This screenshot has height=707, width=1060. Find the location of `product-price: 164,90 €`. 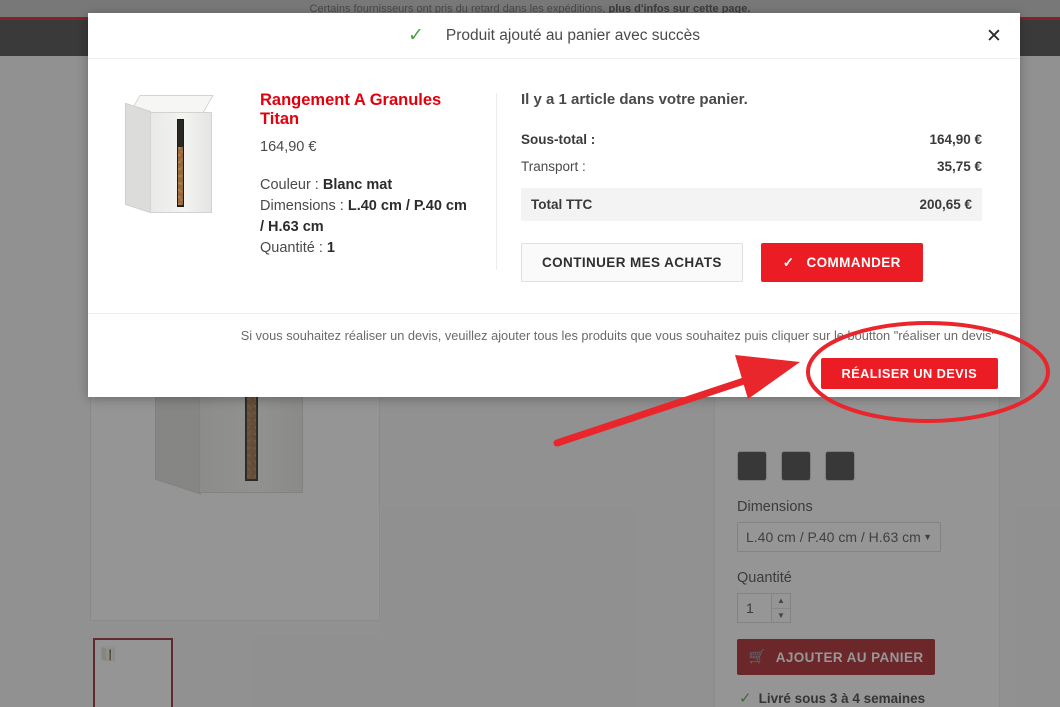

product-price: 164,90 € is located at coordinates (288, 146).